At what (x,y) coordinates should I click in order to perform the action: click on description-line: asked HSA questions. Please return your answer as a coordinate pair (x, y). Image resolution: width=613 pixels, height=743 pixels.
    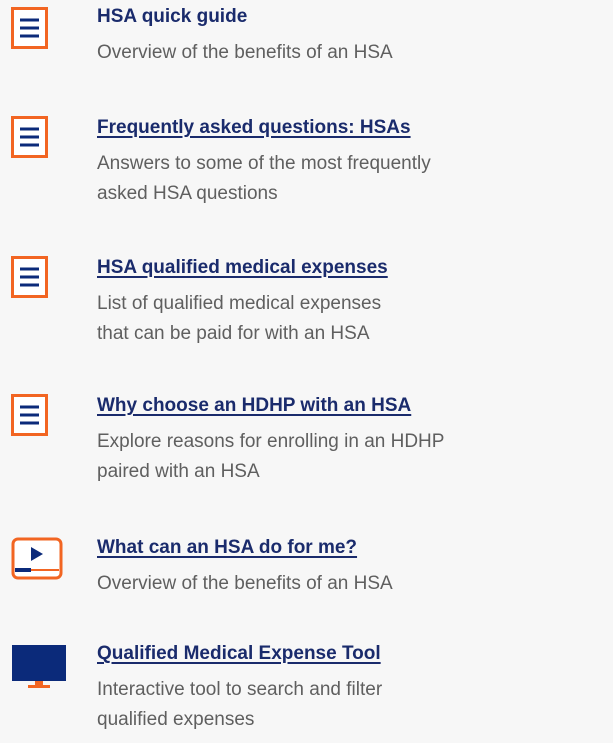
    Looking at the image, I should click on (187, 193).